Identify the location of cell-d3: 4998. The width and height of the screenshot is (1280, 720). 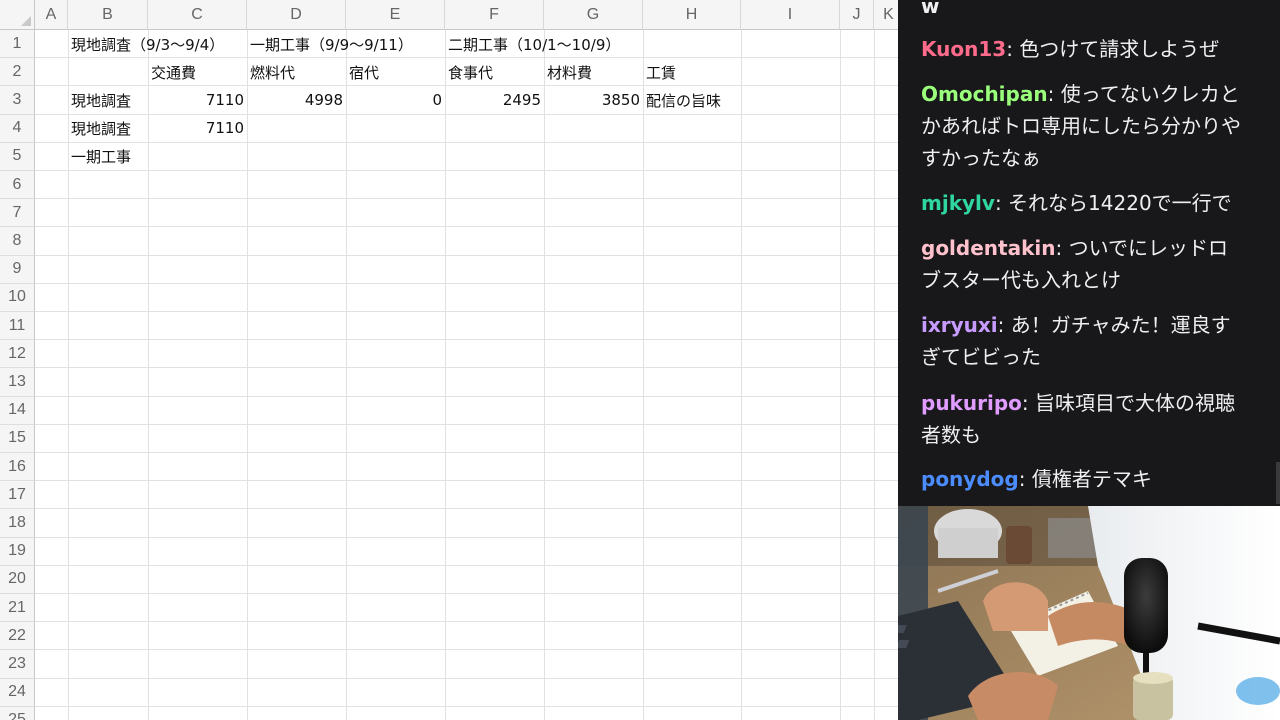
(296, 100).